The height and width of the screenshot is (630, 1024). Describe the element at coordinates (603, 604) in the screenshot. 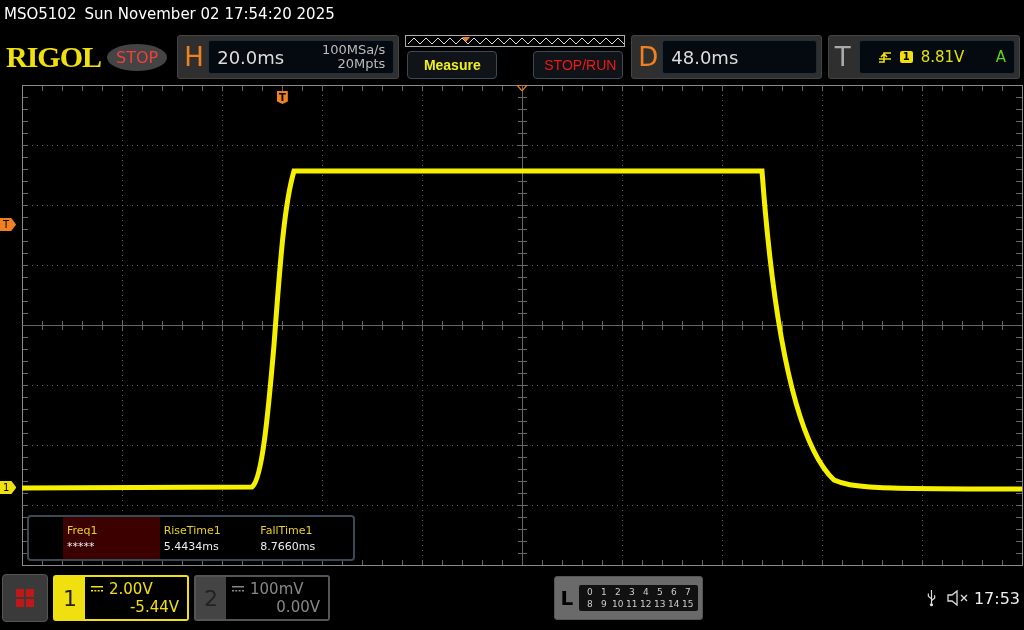

I see `logic-channel-number: 9` at that location.